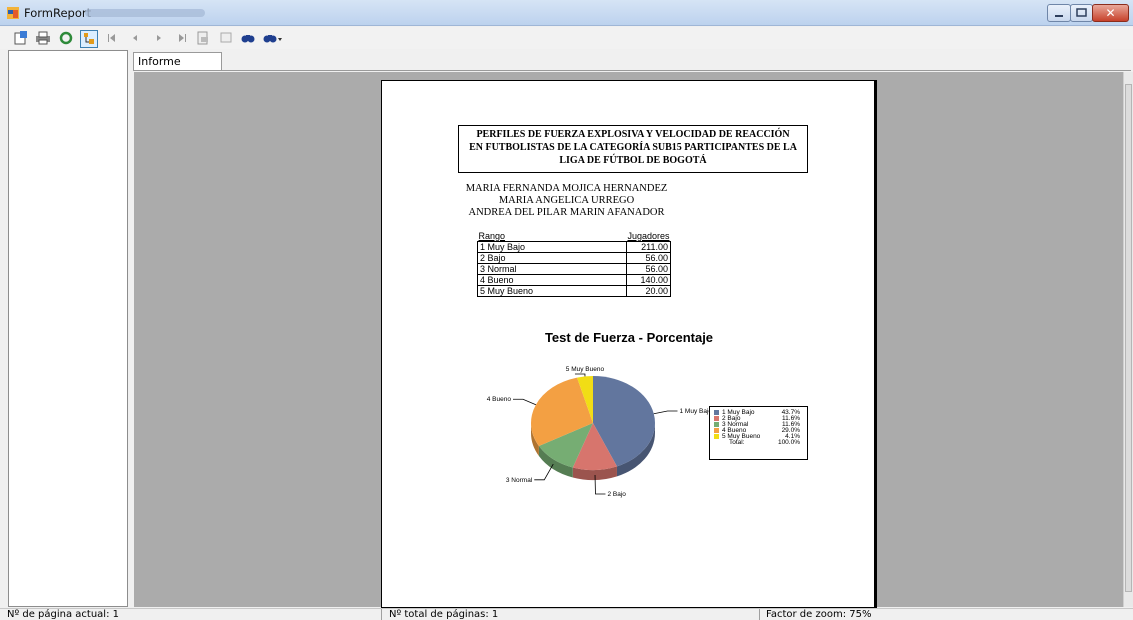 The width and height of the screenshot is (1133, 620). I want to click on pie-label: 3 Normal, so click(519, 480).